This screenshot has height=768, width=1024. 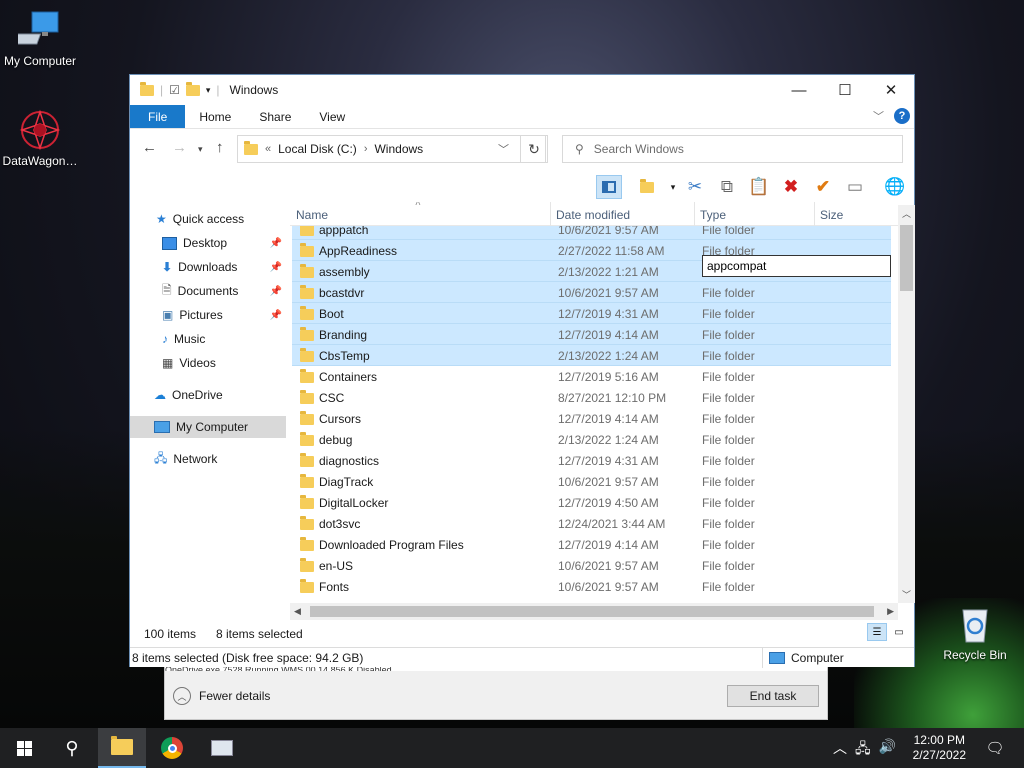 I want to click on column-header-name: Name, so click(x=312, y=215).